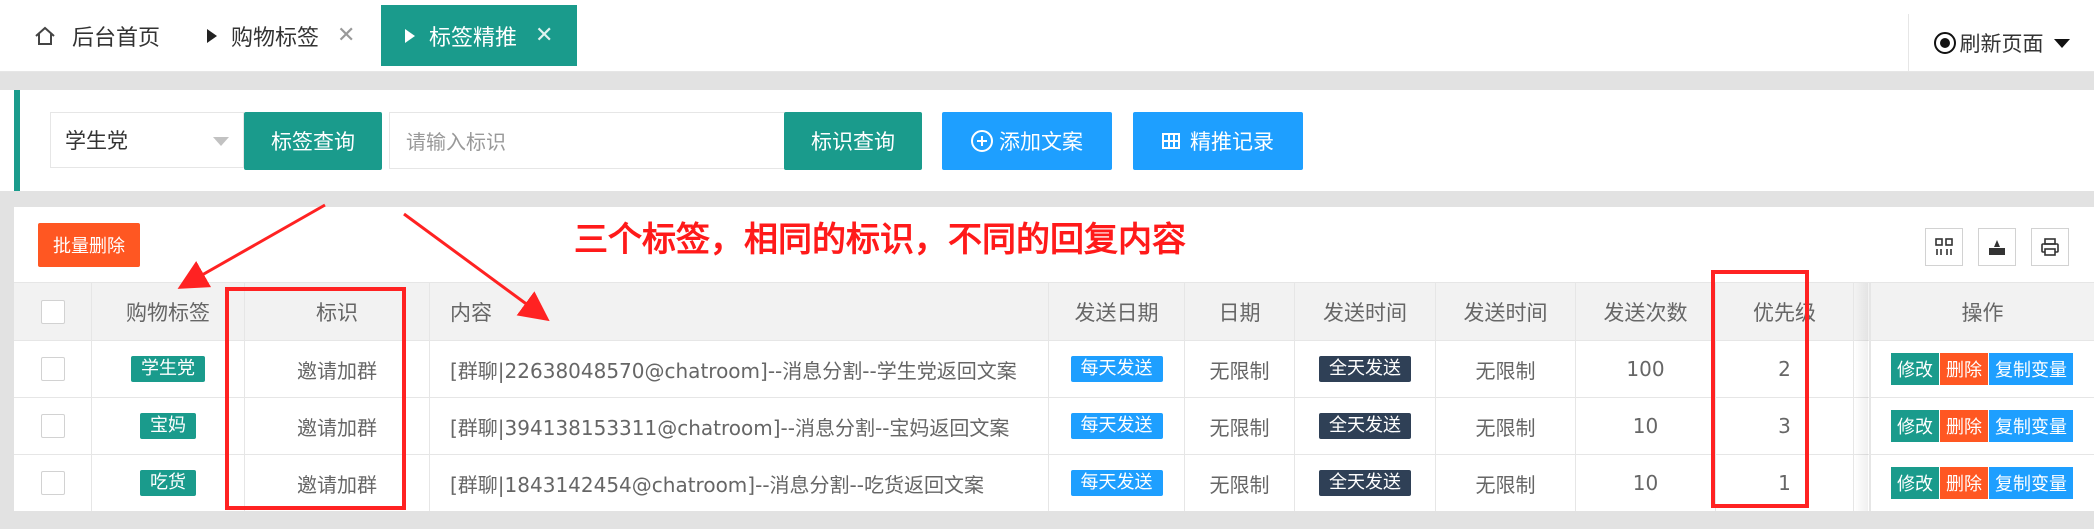 This screenshot has height=529, width=2094. I want to click on export-icon, so click(1997, 247).